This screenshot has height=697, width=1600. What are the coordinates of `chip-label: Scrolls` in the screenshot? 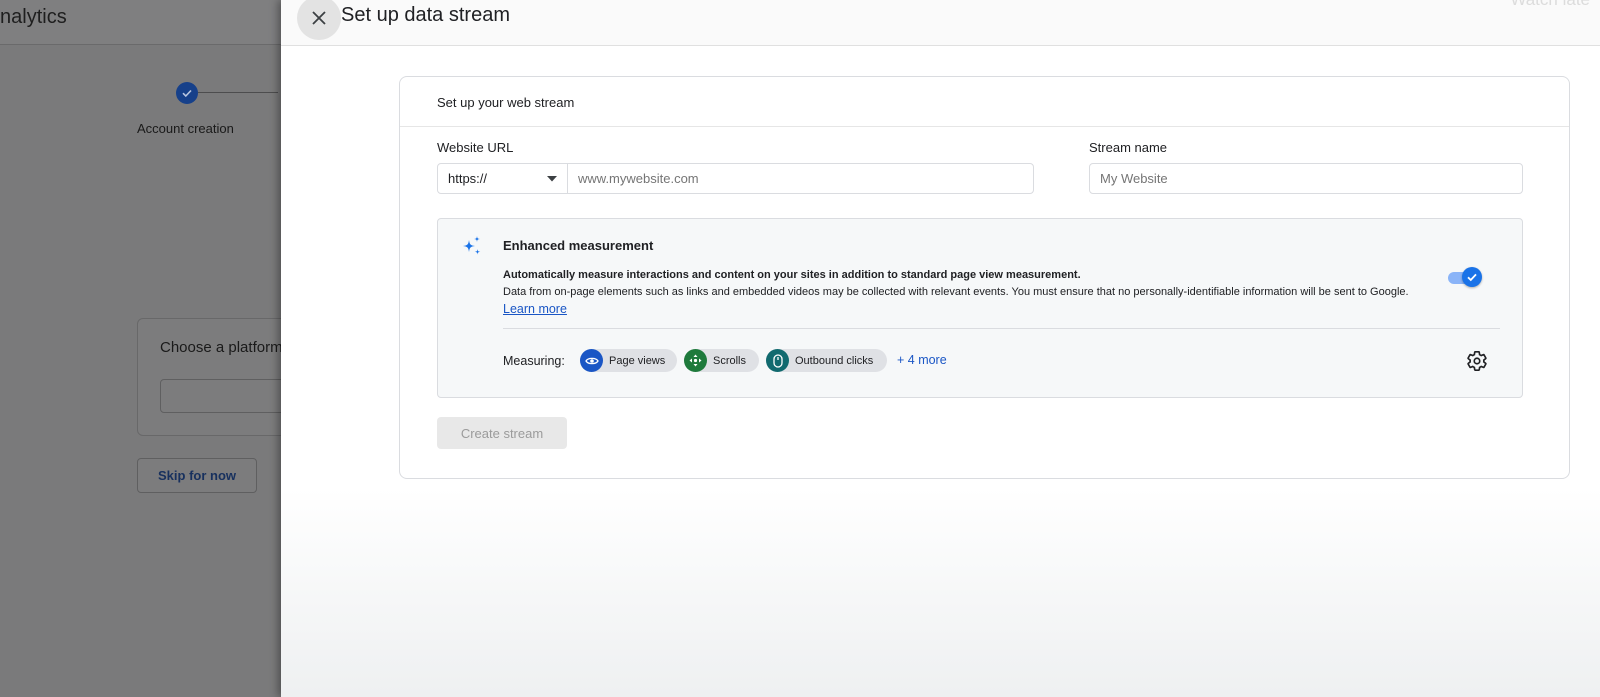 It's located at (730, 360).